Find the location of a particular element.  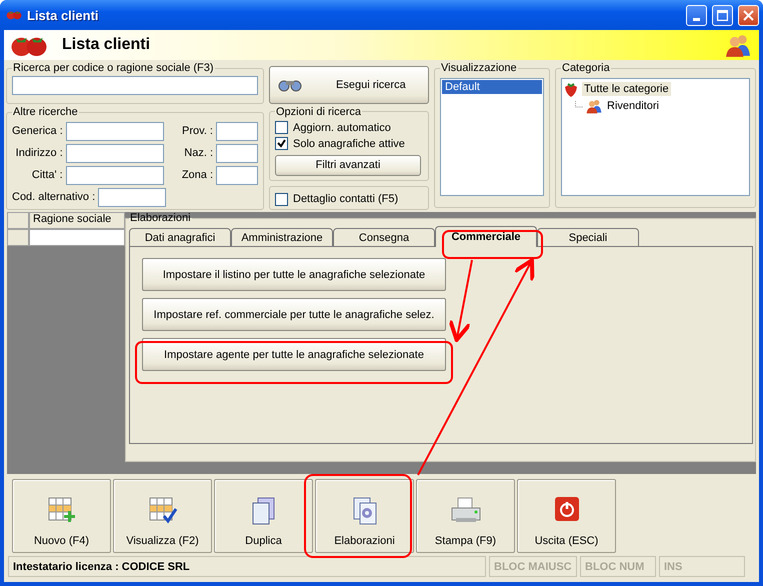

tab: Speciali is located at coordinates (588, 237).